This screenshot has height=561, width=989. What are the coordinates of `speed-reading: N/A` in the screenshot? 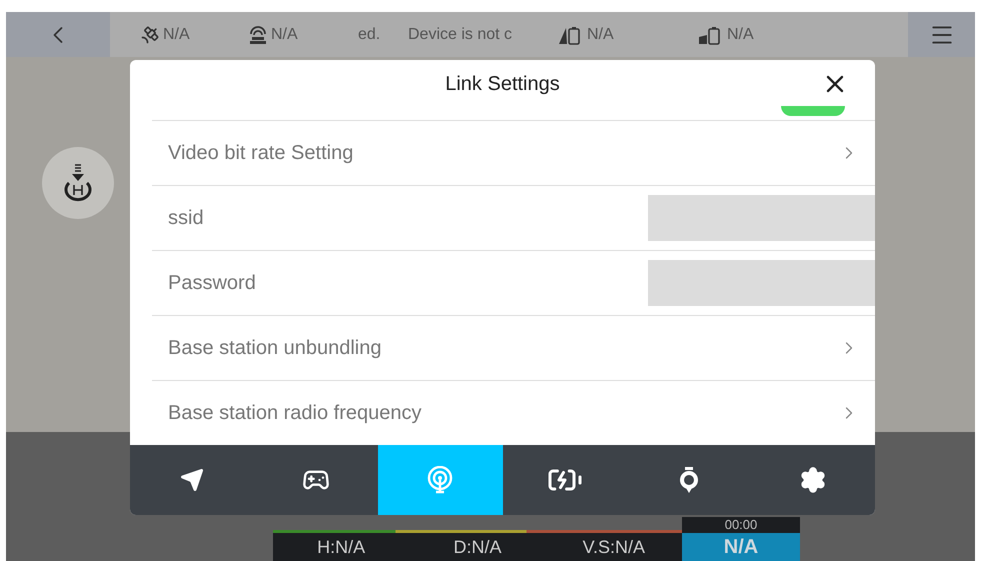 It's located at (741, 547).